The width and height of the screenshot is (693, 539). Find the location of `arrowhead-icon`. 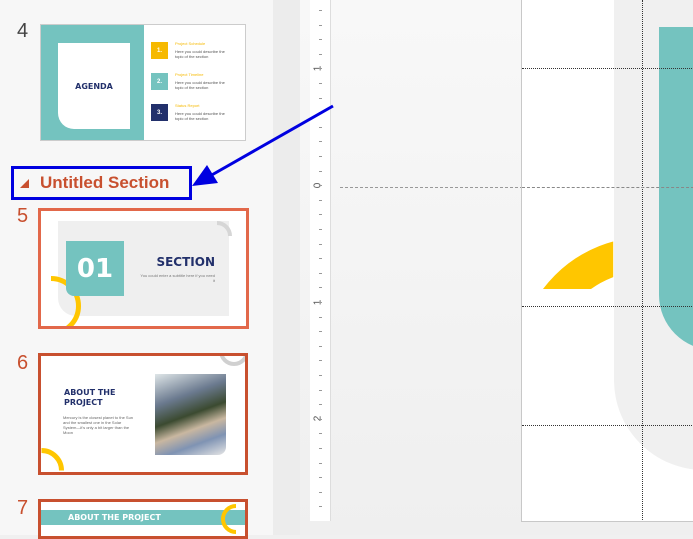

arrowhead-icon is located at coordinates (205, 175).